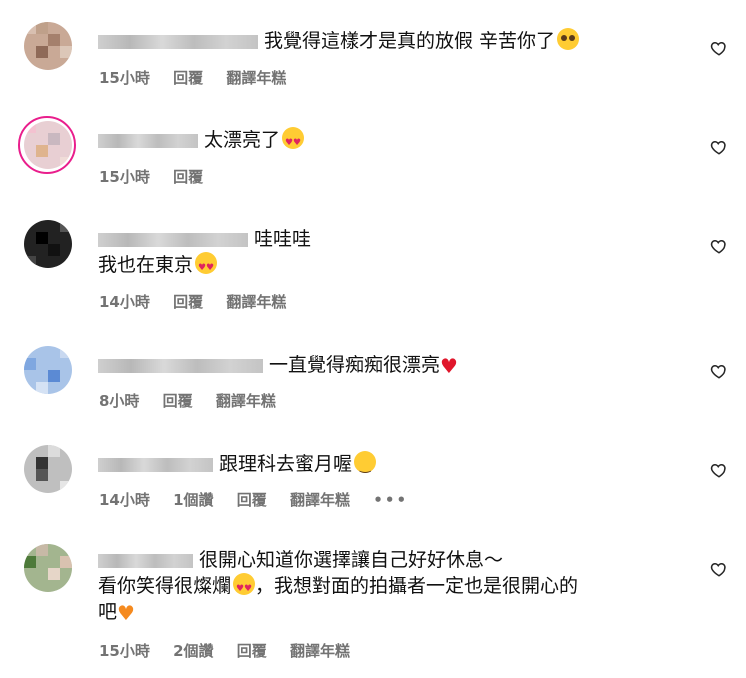 The image size is (746, 678). What do you see at coordinates (108, 612) in the screenshot?
I see `comment-body-line: 吧` at bounding box center [108, 612].